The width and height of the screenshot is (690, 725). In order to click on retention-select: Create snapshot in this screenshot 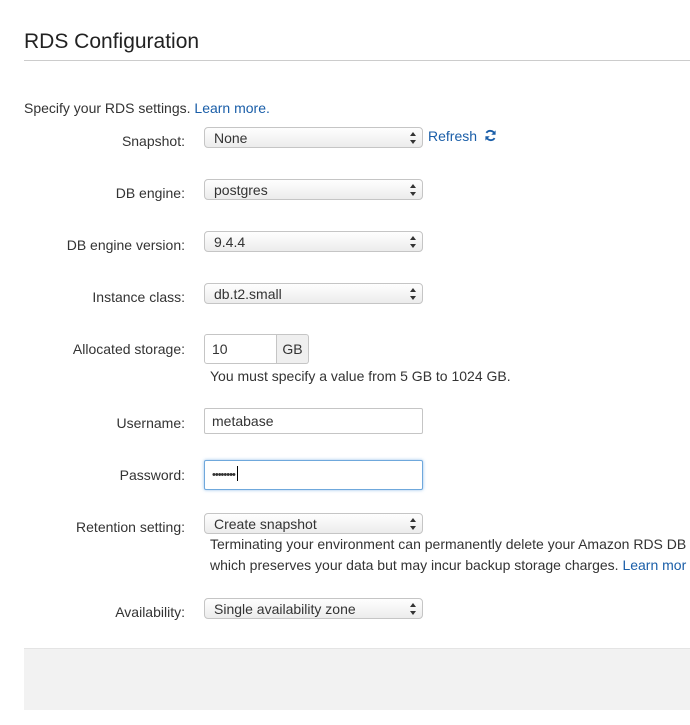, I will do `click(313, 523)`.